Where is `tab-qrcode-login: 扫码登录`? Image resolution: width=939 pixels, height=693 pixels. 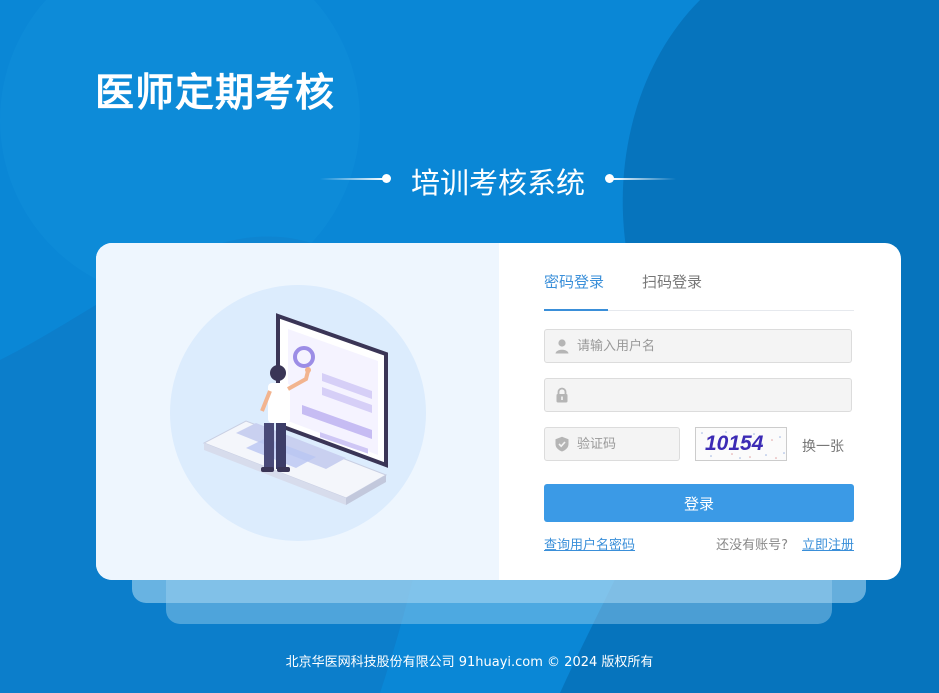
tab-qrcode-login: 扫码登录 is located at coordinates (672, 281).